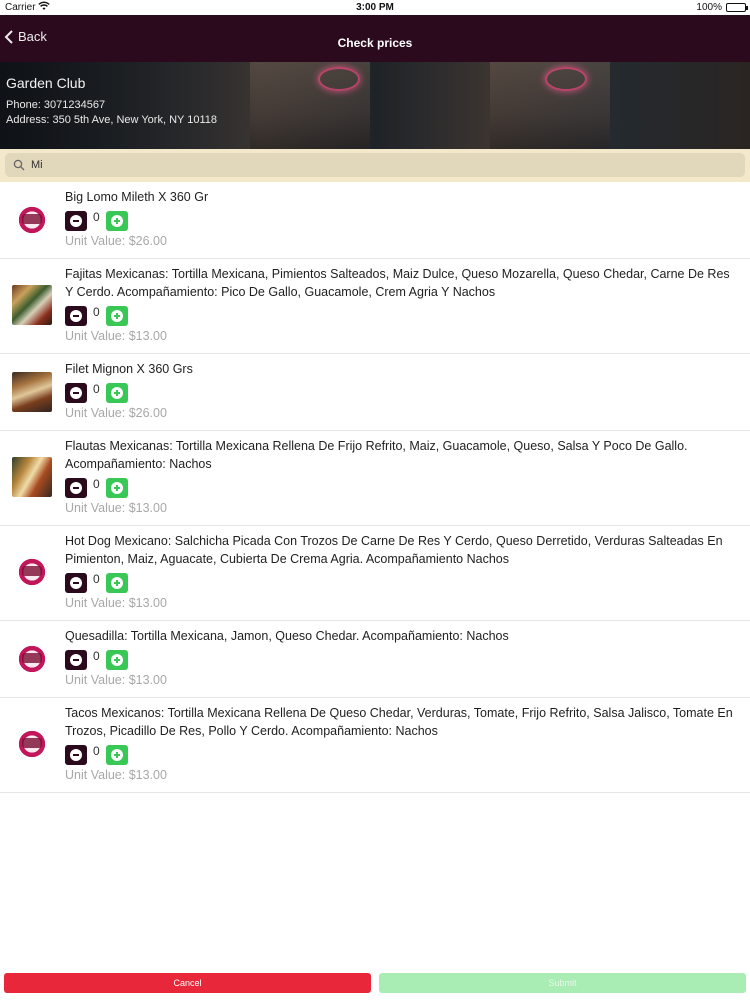  What do you see at coordinates (737, 7) in the screenshot?
I see `battery-icon` at bounding box center [737, 7].